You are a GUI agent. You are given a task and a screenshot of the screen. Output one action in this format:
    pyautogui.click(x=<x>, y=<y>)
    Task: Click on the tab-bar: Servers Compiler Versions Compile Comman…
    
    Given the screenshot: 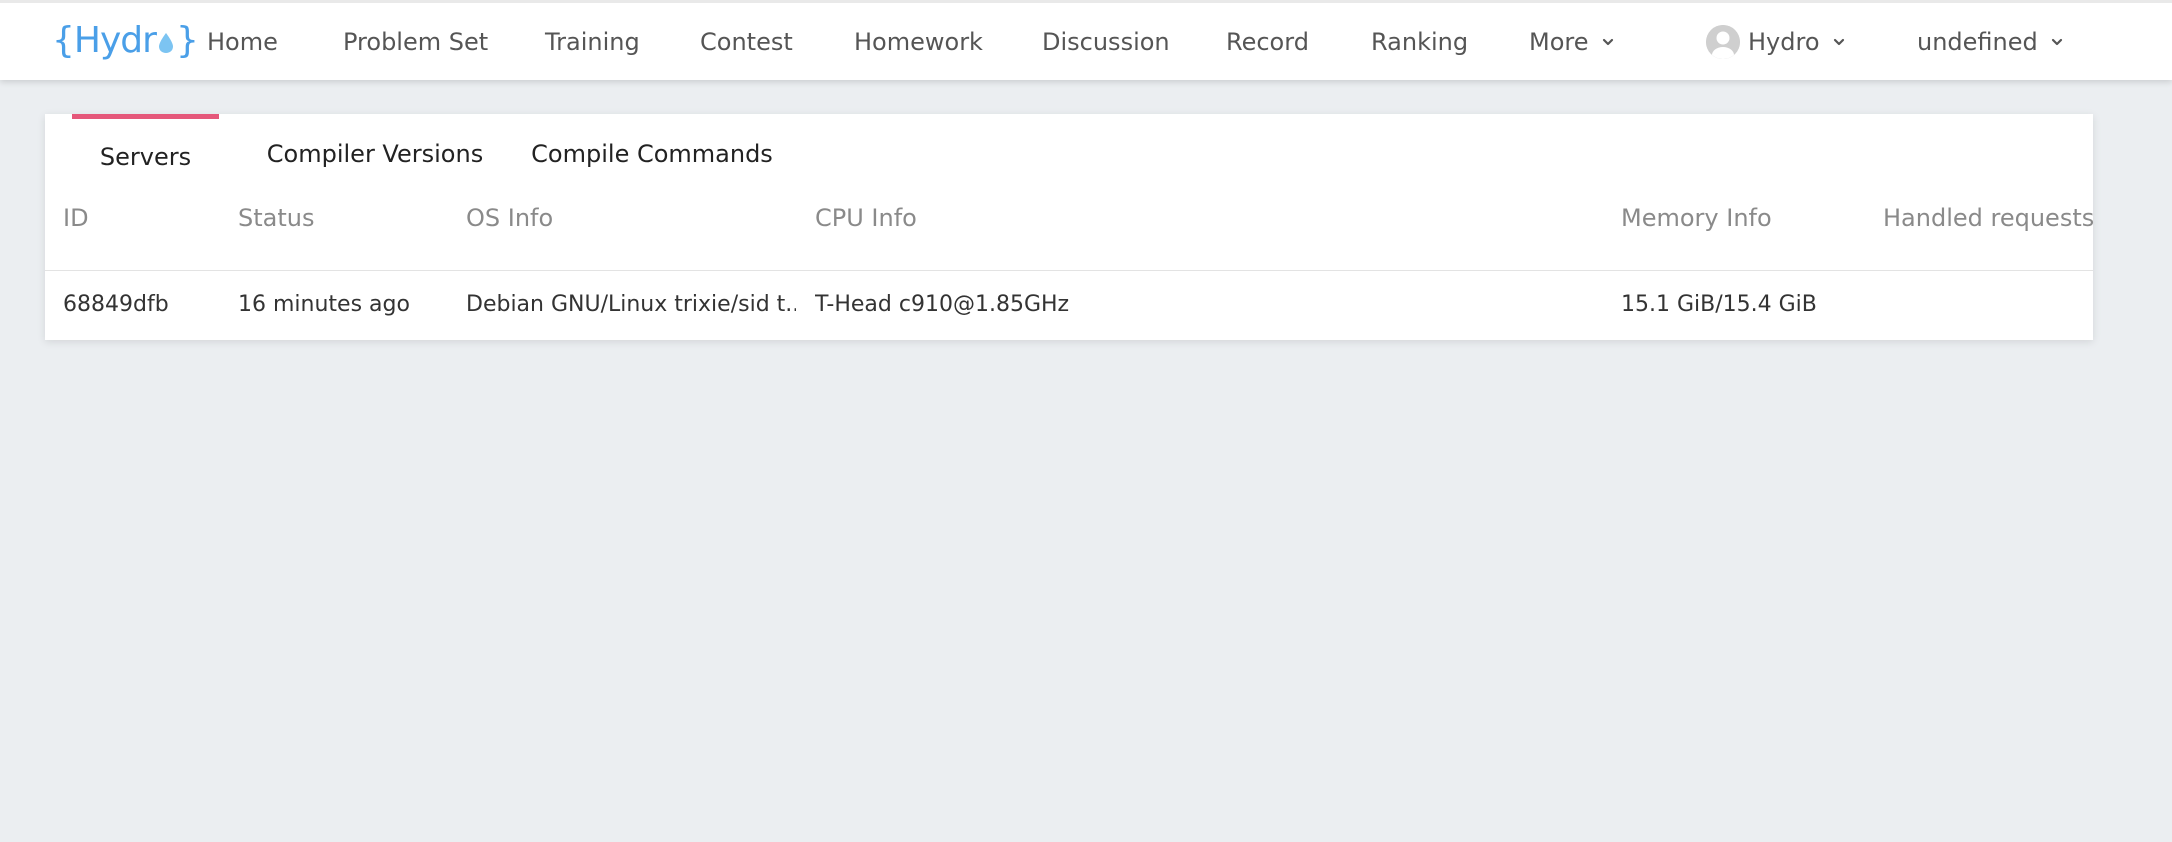 What is the action you would take?
    pyautogui.click(x=1069, y=154)
    